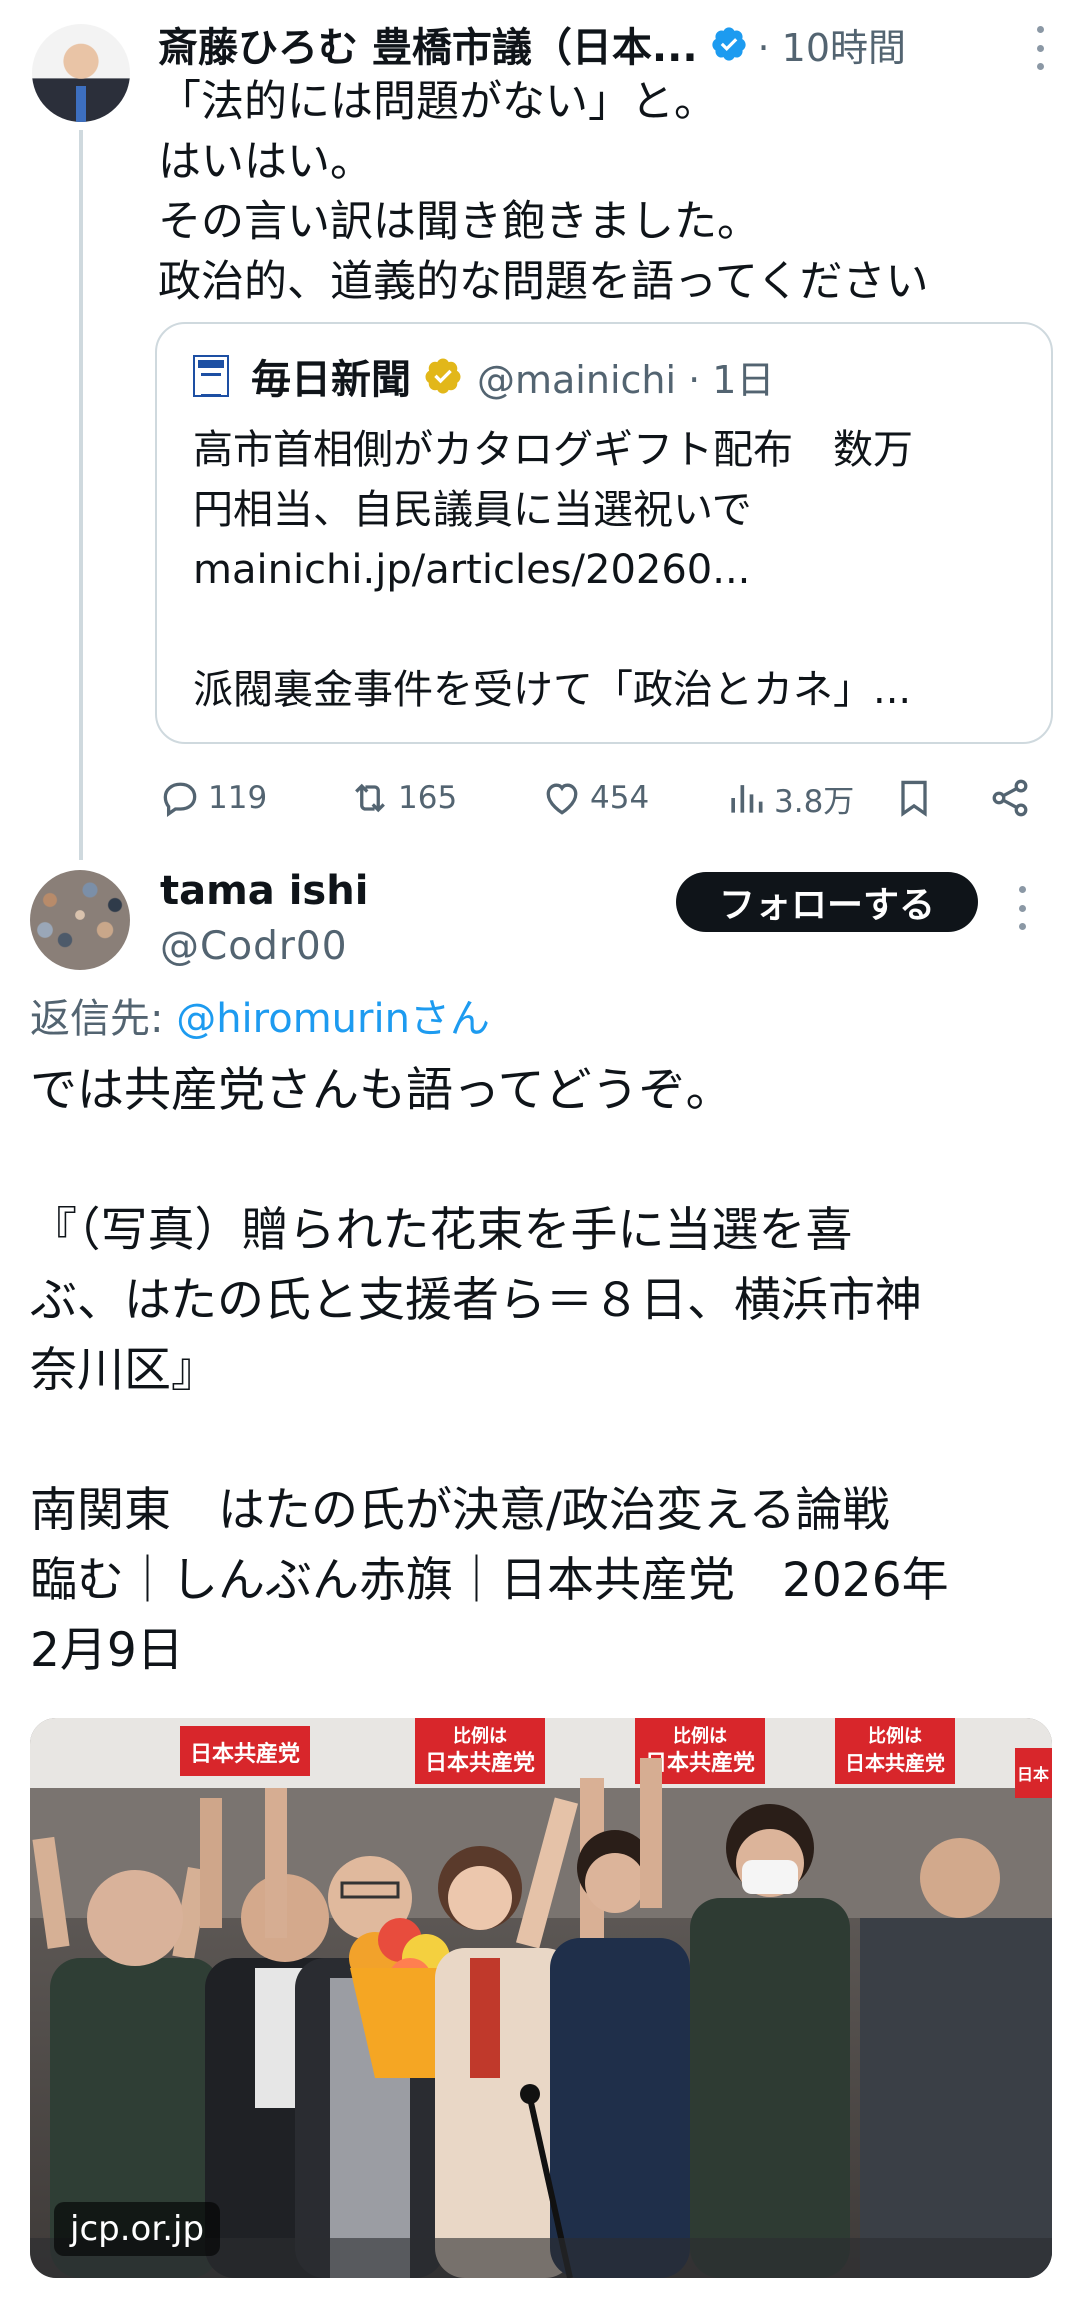 This screenshot has width=1080, height=2299. What do you see at coordinates (626, 379) in the screenshot?
I see `quoted-handle-time: @mainichi · 1日` at bounding box center [626, 379].